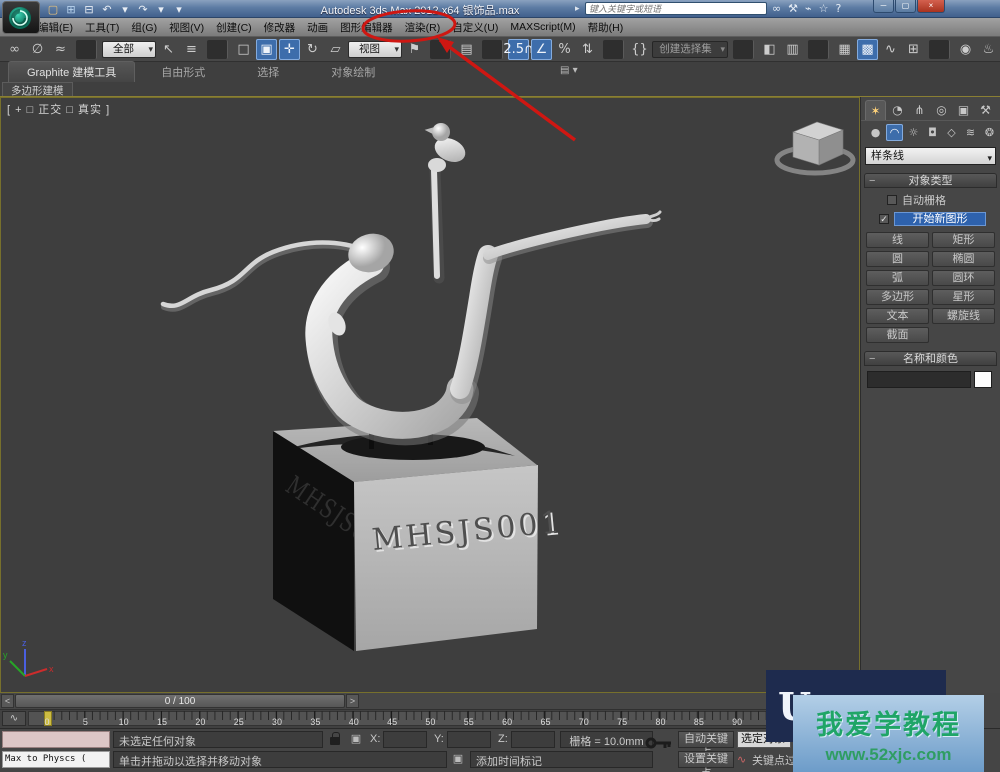  Describe the element at coordinates (985, 110) in the screenshot. I see `tab-utilities: ⚒` at that location.